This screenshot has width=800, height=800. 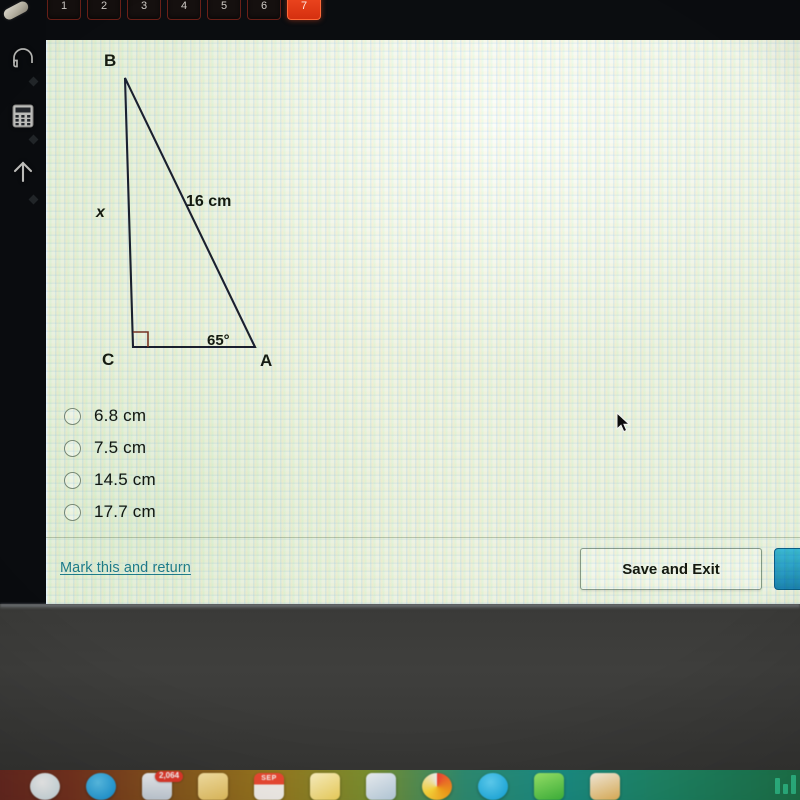 I want to click on vertex-label-C: C, so click(x=108, y=359).